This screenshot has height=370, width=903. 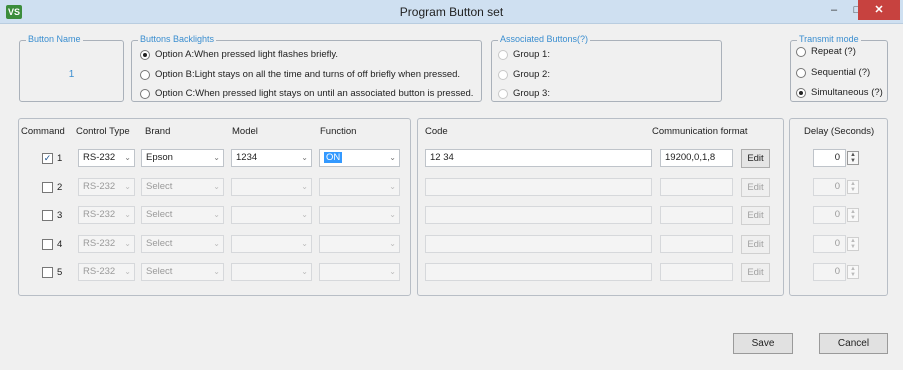 I want to click on transmit-repeat-option: Repeat (?), so click(x=826, y=51).